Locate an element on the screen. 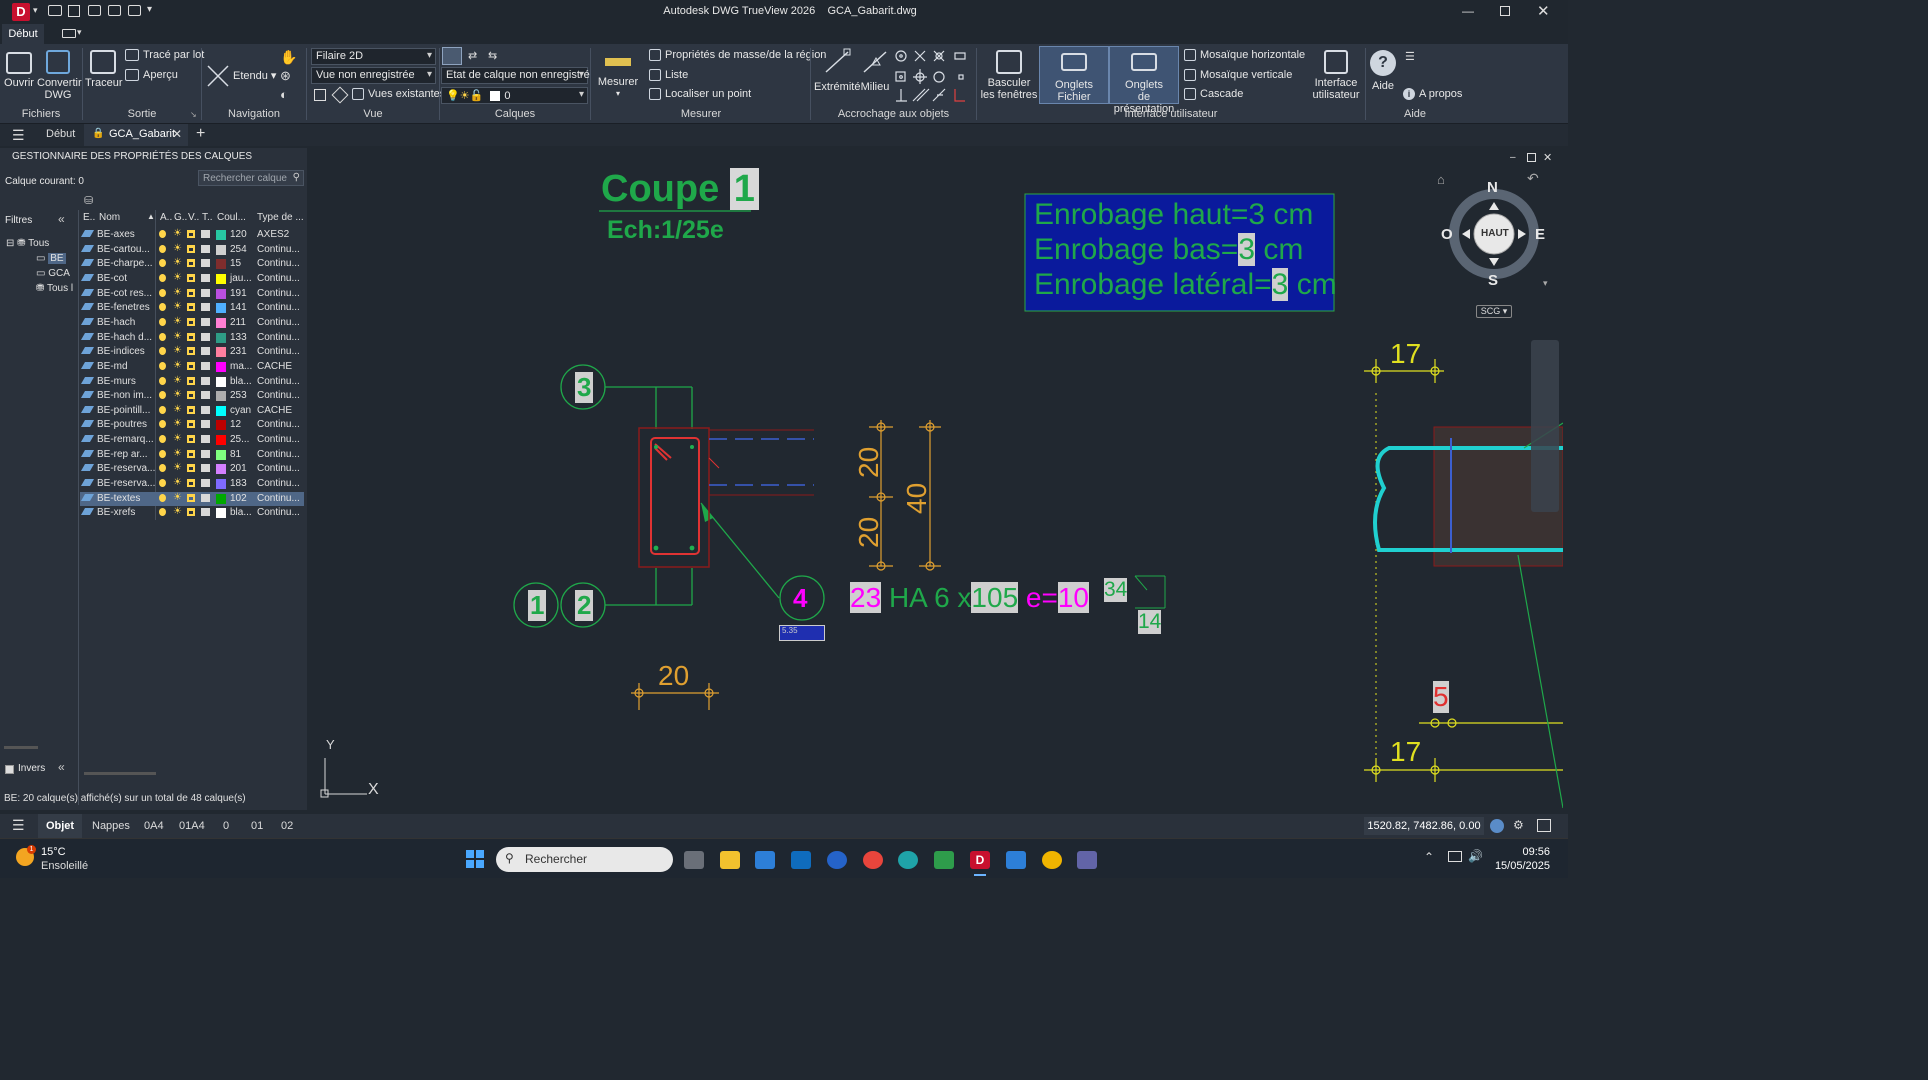  tree-all-used: ⛃ Tous l is located at coordinates (54, 288).